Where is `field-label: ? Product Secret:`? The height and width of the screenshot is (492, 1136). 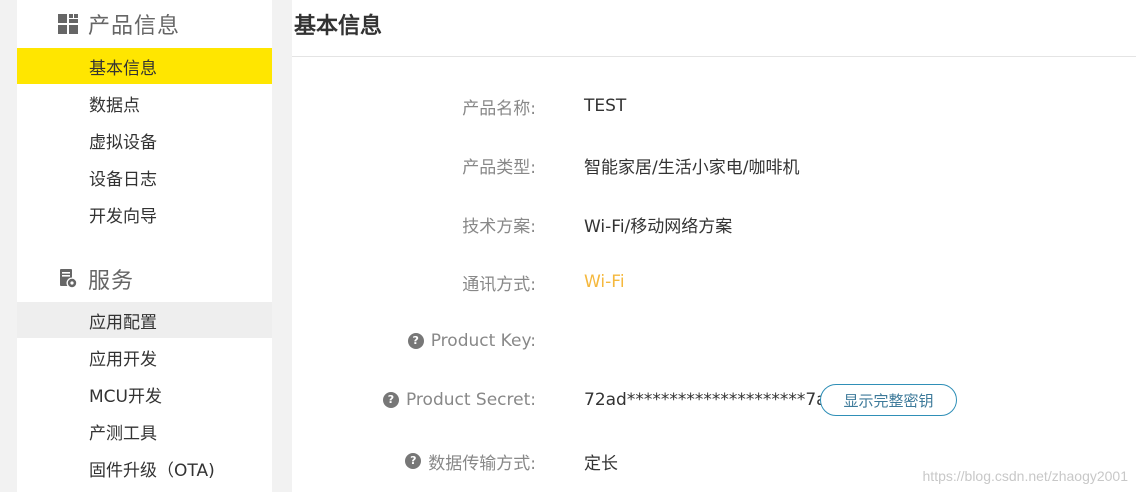
field-label: ? Product Secret: is located at coordinates (459, 400).